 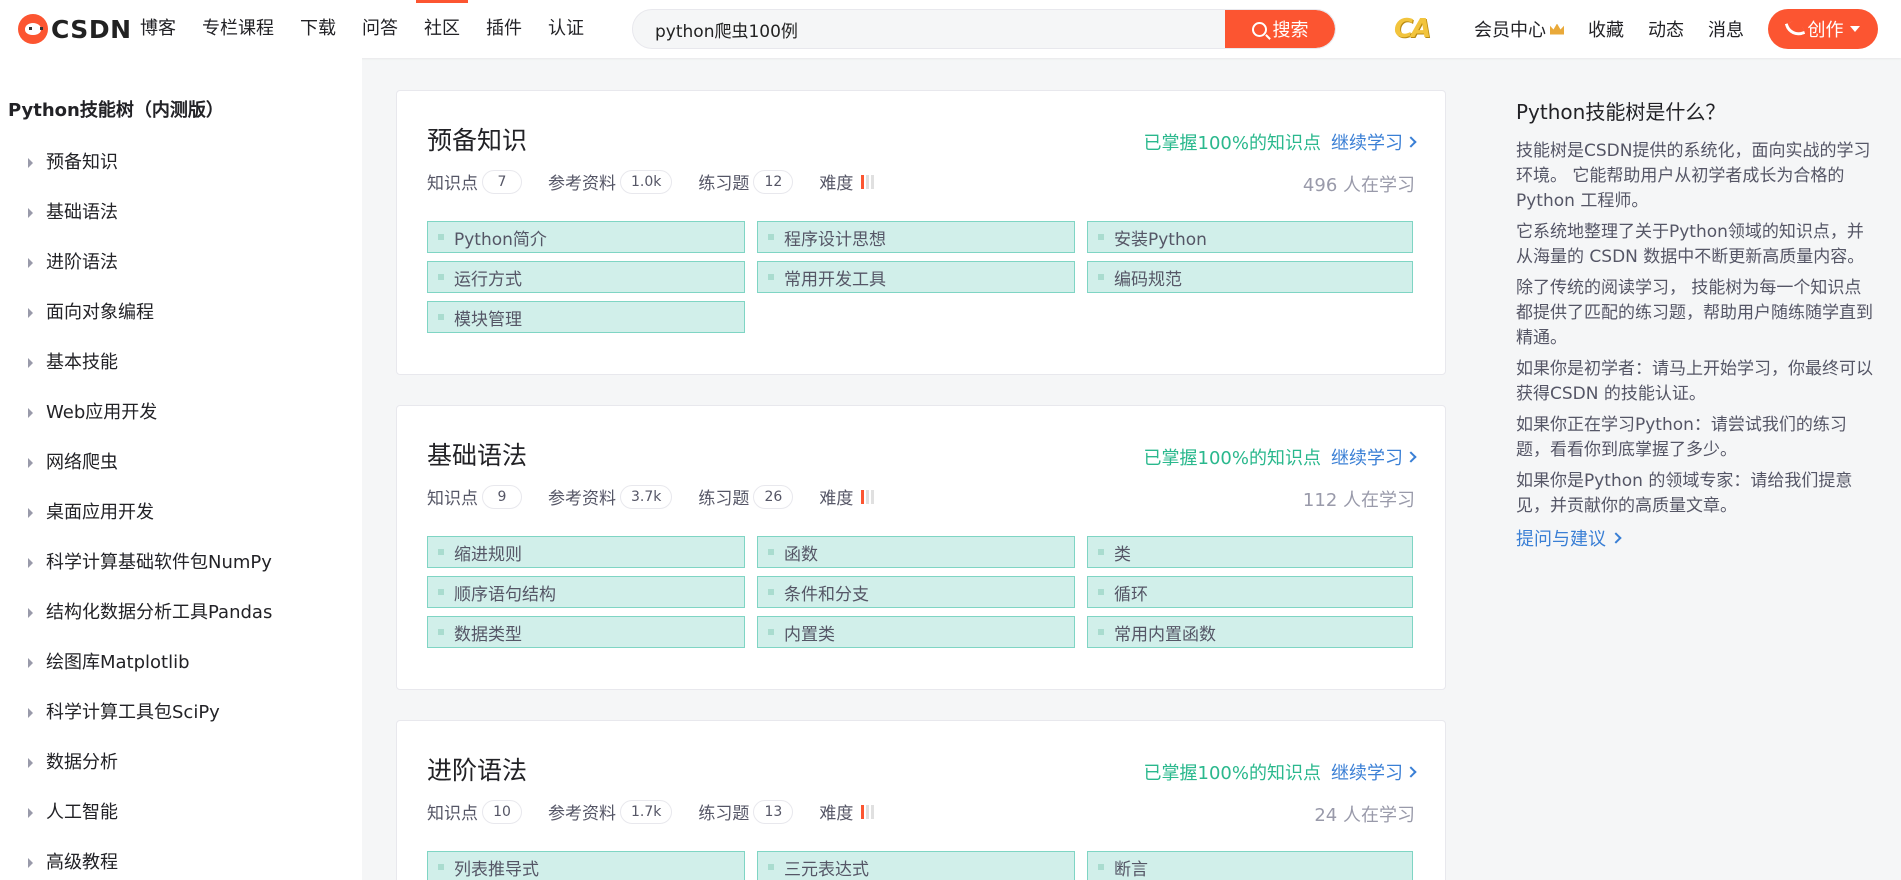 I want to click on references-label: 参考资料, so click(x=582, y=499).